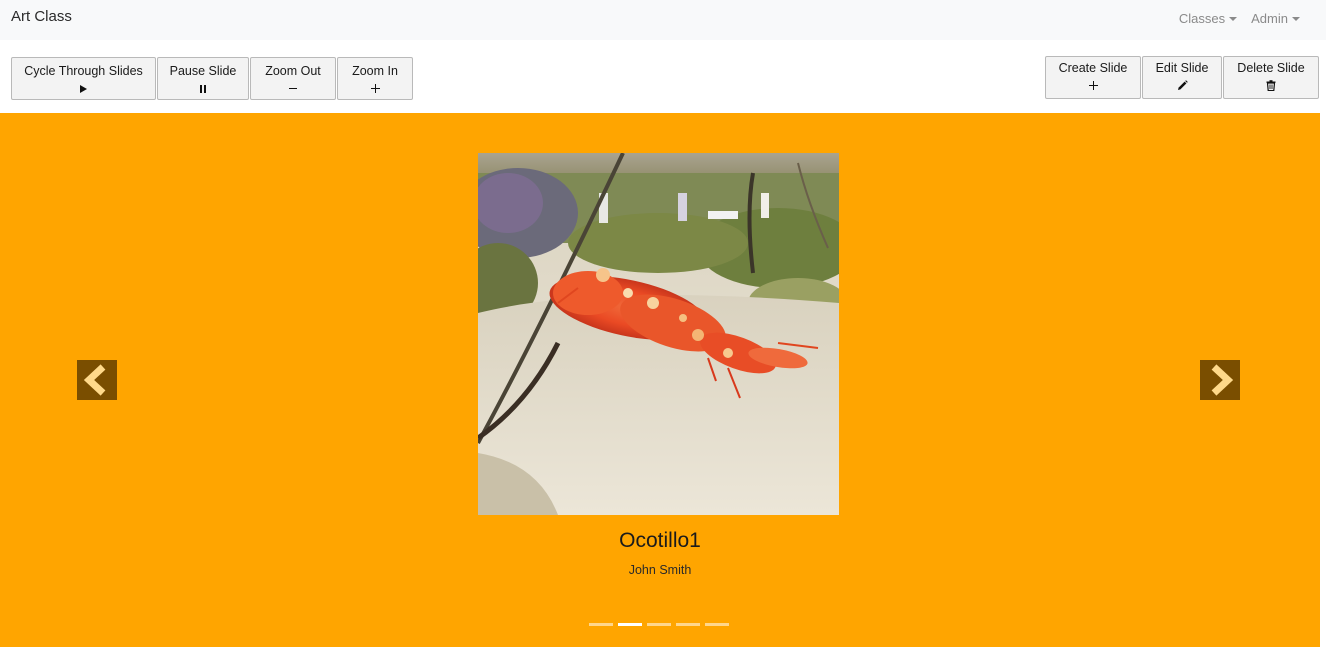 This screenshot has height=652, width=1326. Describe the element at coordinates (41, 16) in the screenshot. I see `brand-title: Art Class` at that location.